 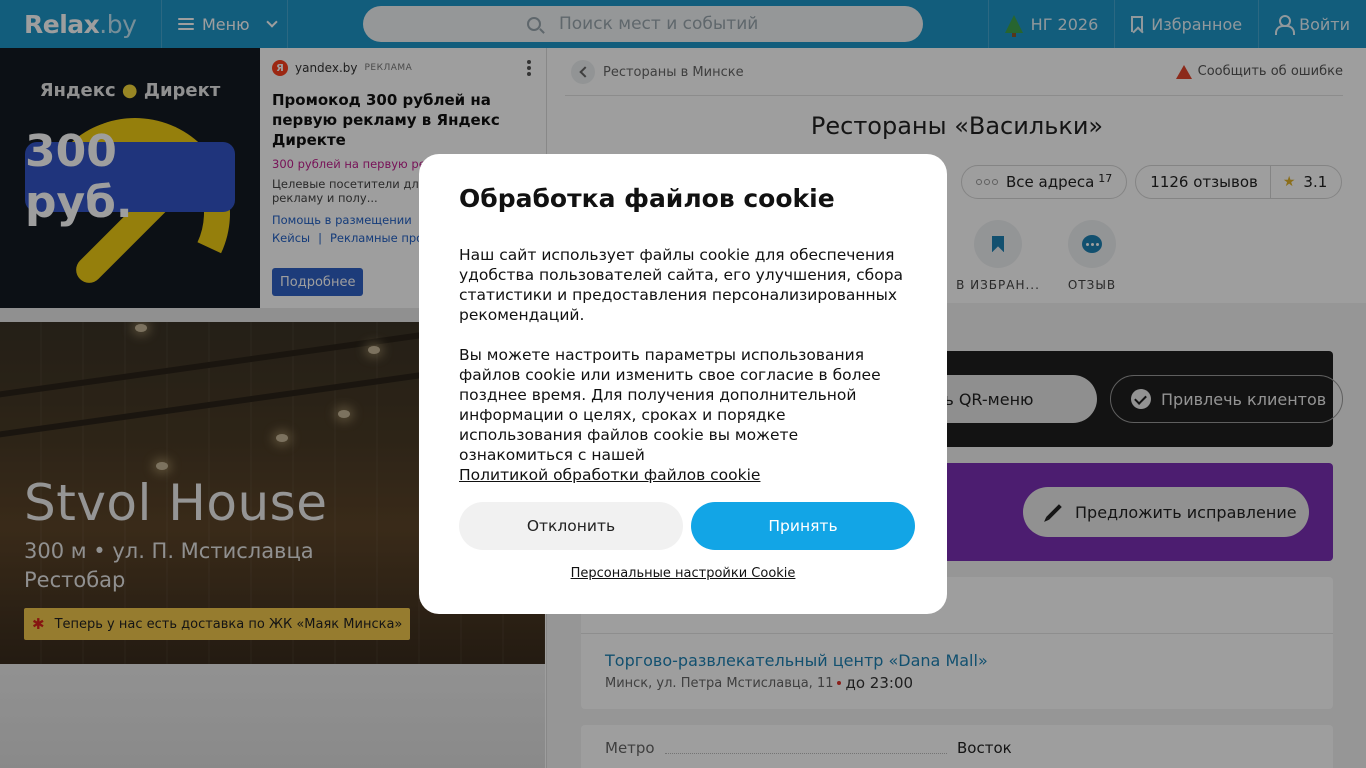 What do you see at coordinates (571, 526) in the screenshot?
I see `decline-button: Отклонить` at bounding box center [571, 526].